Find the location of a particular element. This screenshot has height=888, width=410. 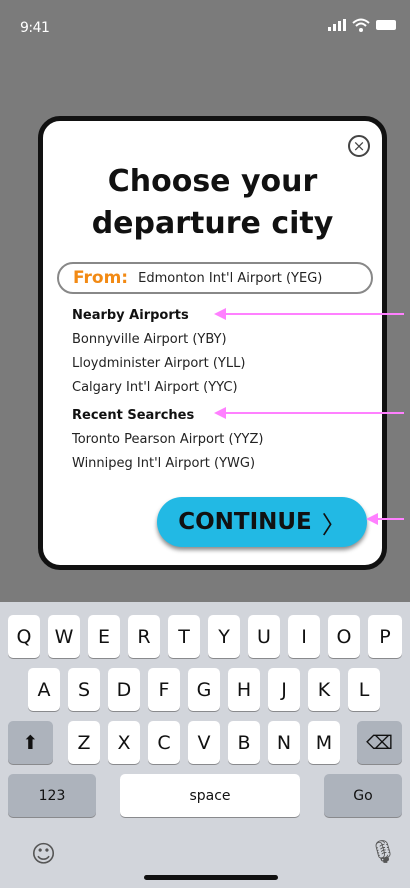

numbers-key: 123 is located at coordinates (52, 795).